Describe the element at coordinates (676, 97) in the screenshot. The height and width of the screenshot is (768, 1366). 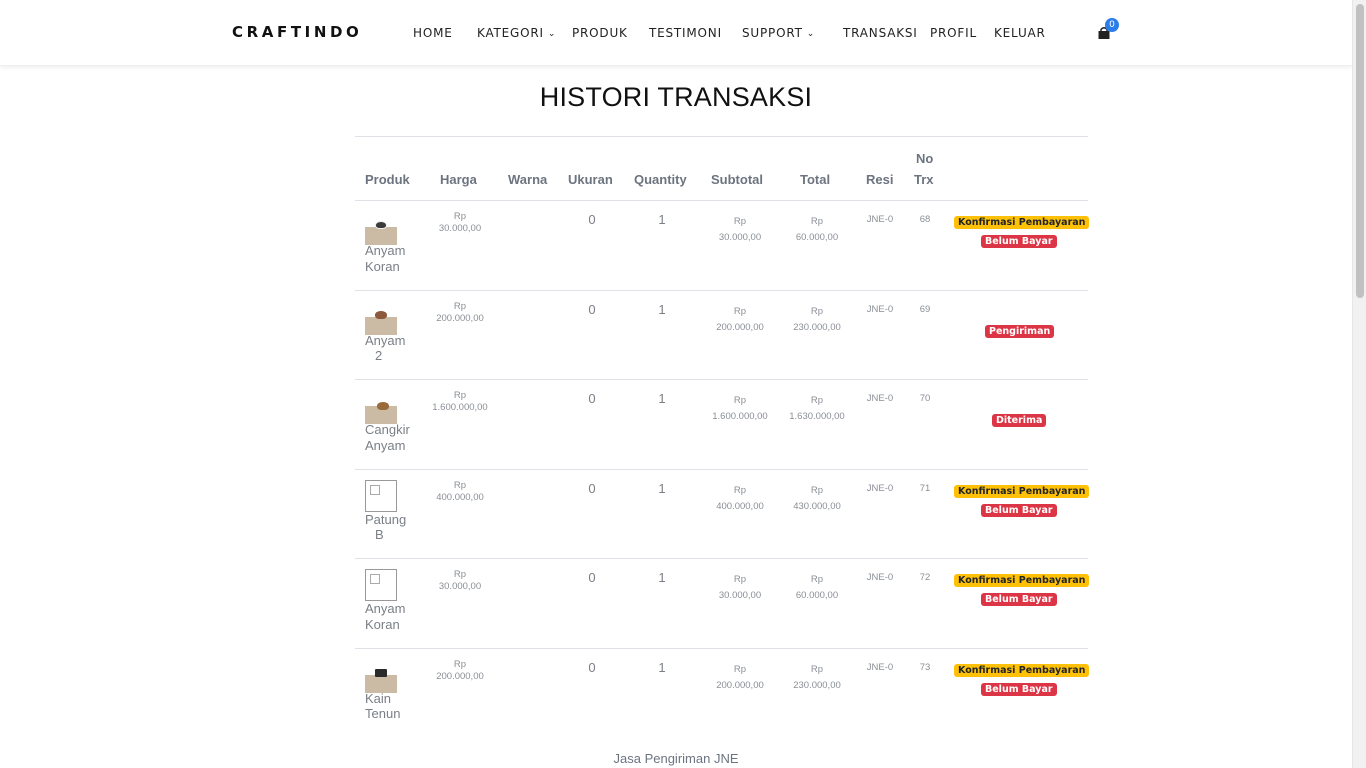
I see `page-title: HISTORI TRANSAKSI` at that location.